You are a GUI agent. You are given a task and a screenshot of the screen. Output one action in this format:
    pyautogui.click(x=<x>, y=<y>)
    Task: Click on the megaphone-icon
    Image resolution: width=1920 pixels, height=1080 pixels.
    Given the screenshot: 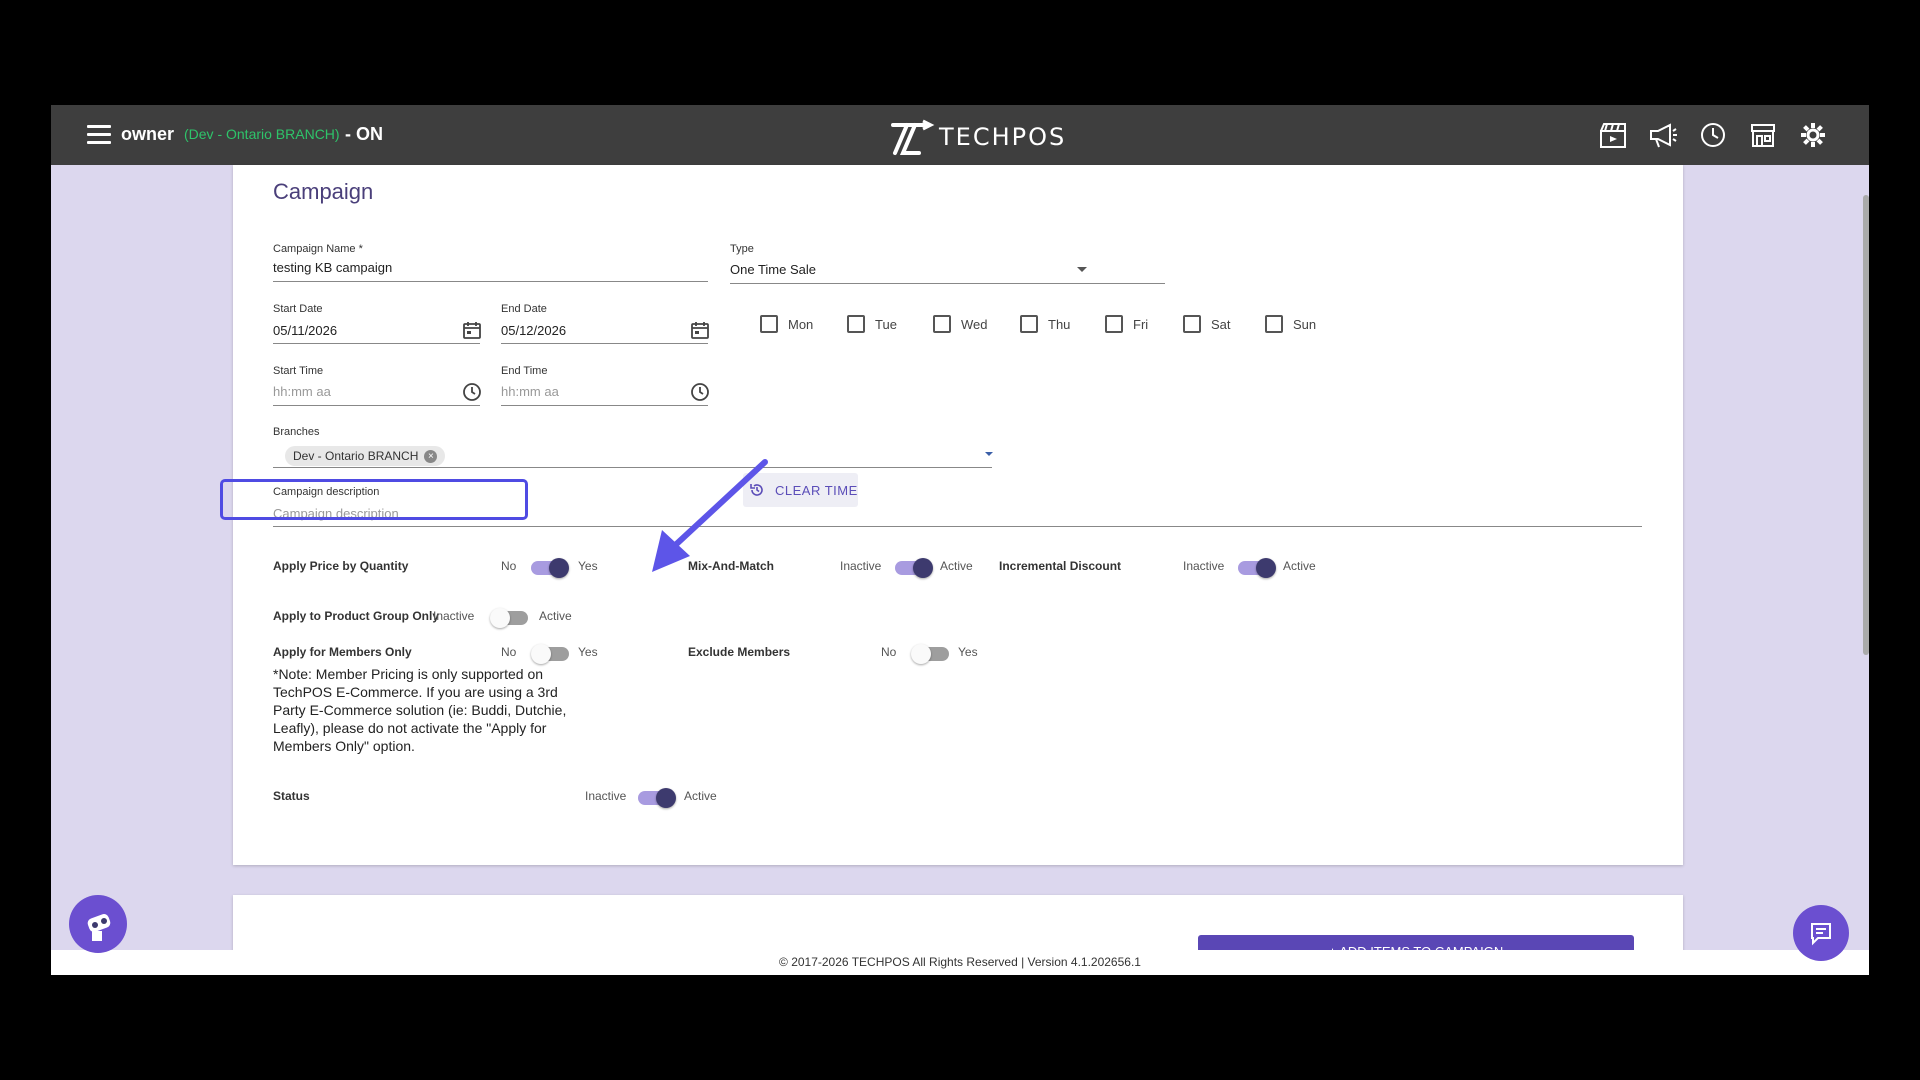 What is the action you would take?
    pyautogui.click(x=1663, y=135)
    